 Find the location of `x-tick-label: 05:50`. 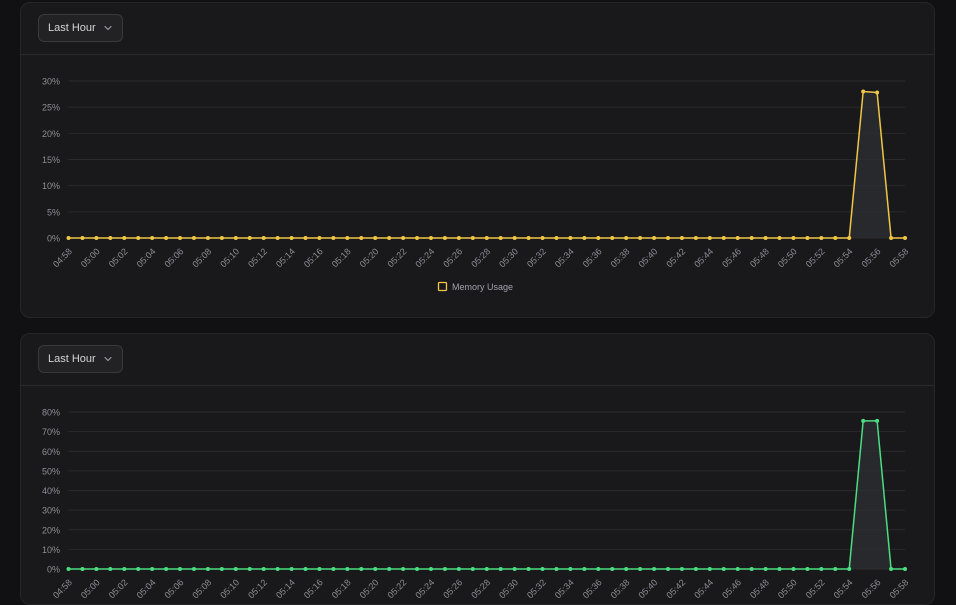

x-tick-label: 05:50 is located at coordinates (787, 588).